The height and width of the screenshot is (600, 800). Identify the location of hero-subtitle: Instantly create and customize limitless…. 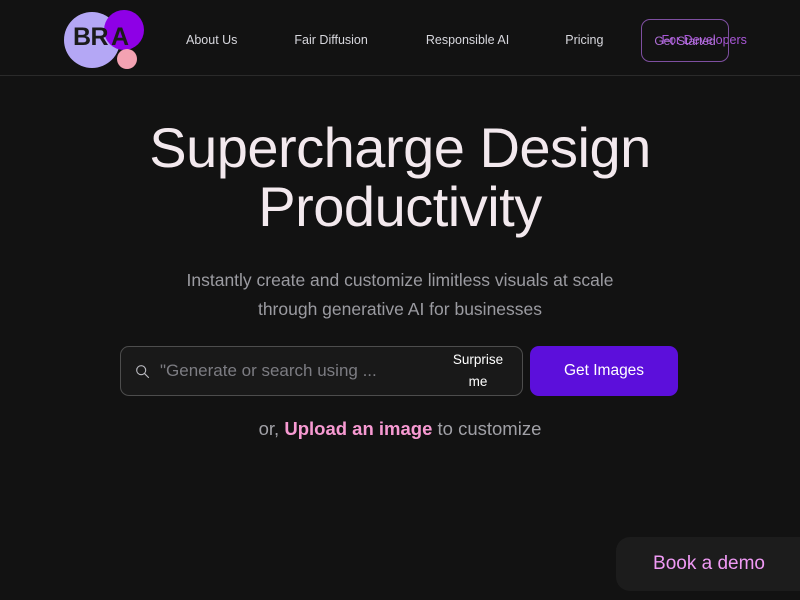
(400, 295).